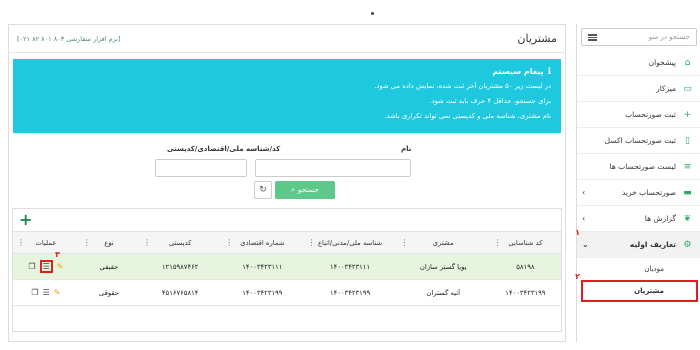 The width and height of the screenshot is (700, 350). I want to click on sidebar-item-excel-invoice: ▯ ثبت صورتحساب اکسل, so click(638, 141).